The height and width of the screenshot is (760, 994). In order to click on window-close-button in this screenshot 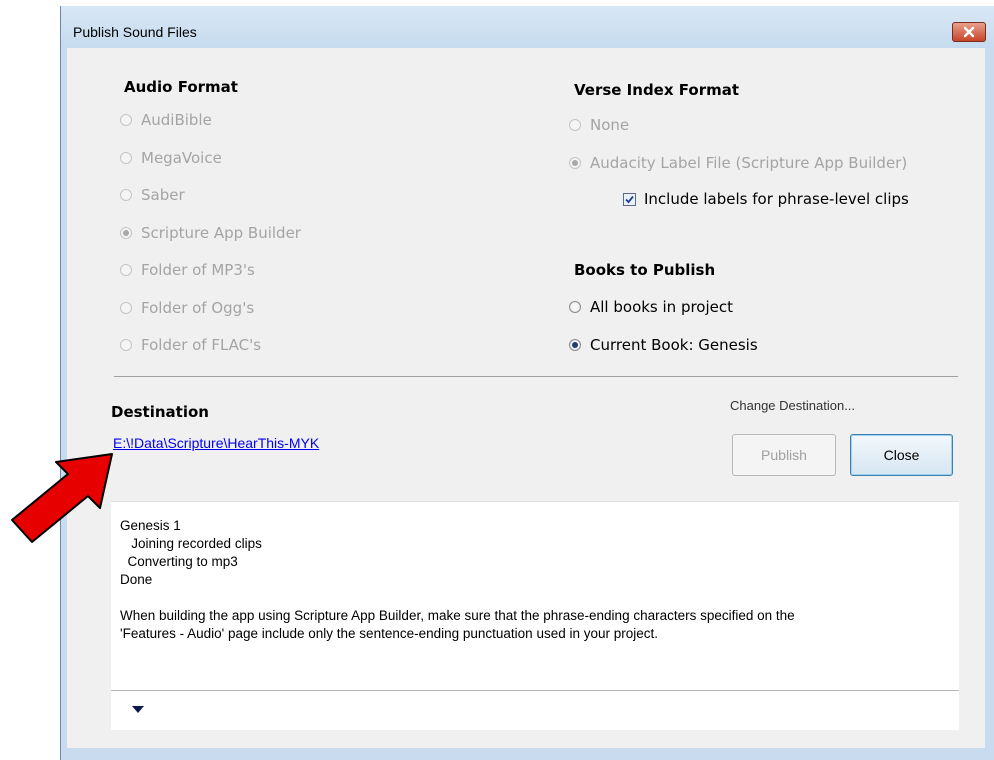, I will do `click(969, 32)`.